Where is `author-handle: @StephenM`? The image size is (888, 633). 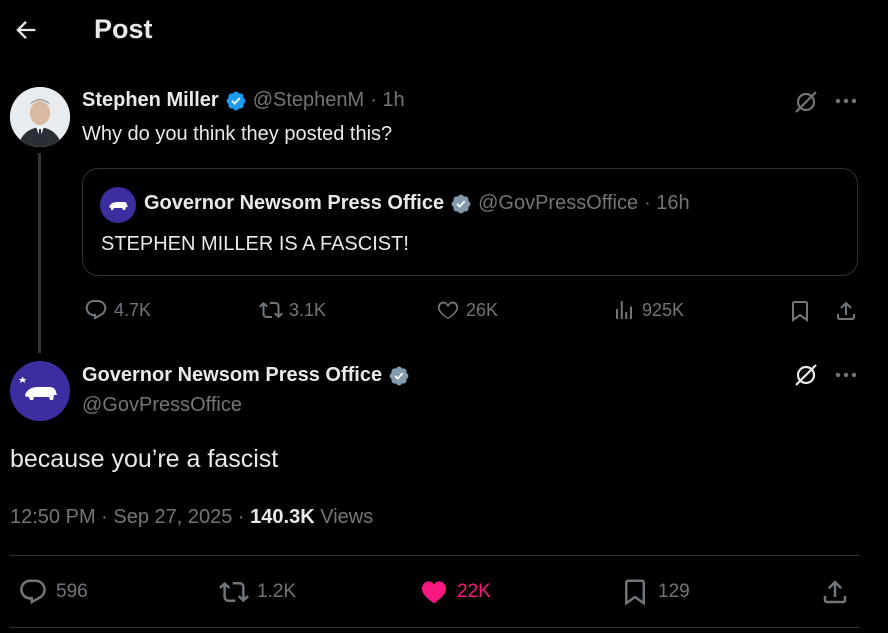
author-handle: @StephenM is located at coordinates (308, 100).